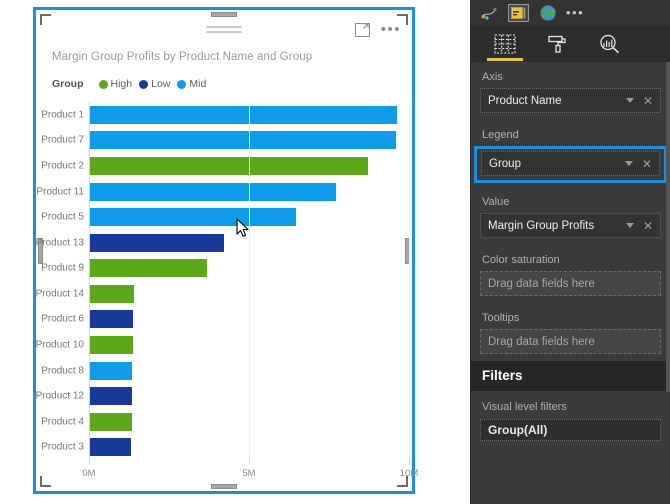 This screenshot has width=670, height=504. What do you see at coordinates (570, 430) in the screenshot?
I see `filter-item-group: Group(All)` at bounding box center [570, 430].